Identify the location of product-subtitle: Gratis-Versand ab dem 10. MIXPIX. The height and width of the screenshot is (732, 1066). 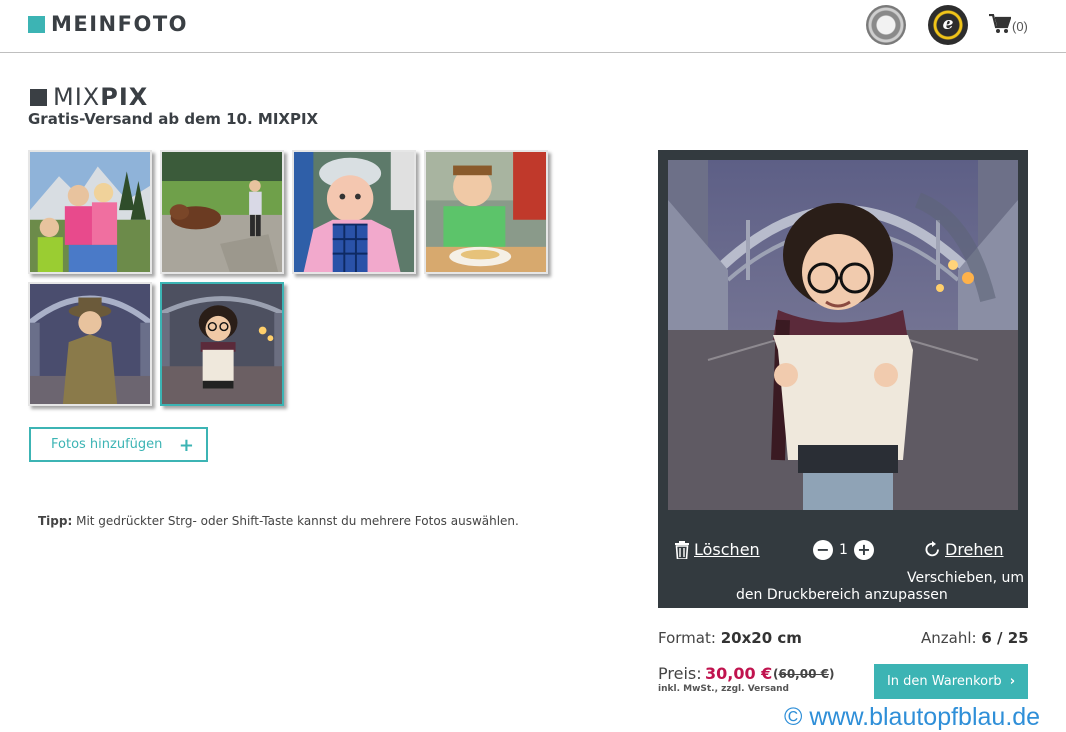
(173, 119).